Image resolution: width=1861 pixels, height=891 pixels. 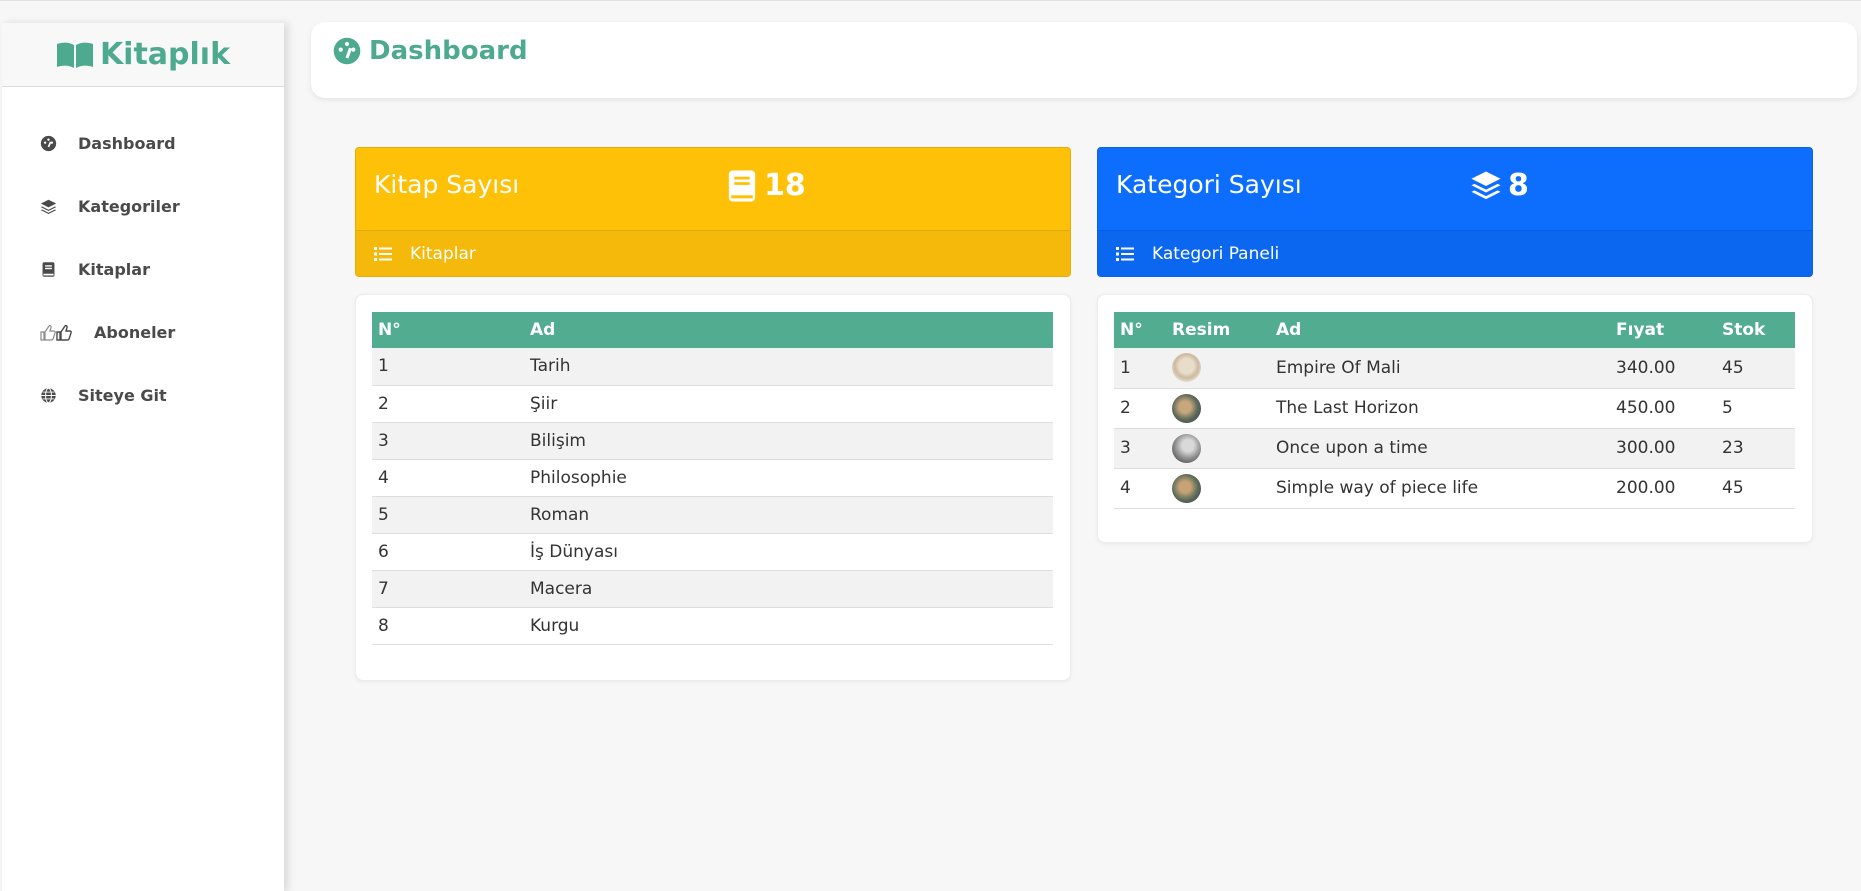 I want to click on table-row: 4 Philosophie, so click(x=712, y=478).